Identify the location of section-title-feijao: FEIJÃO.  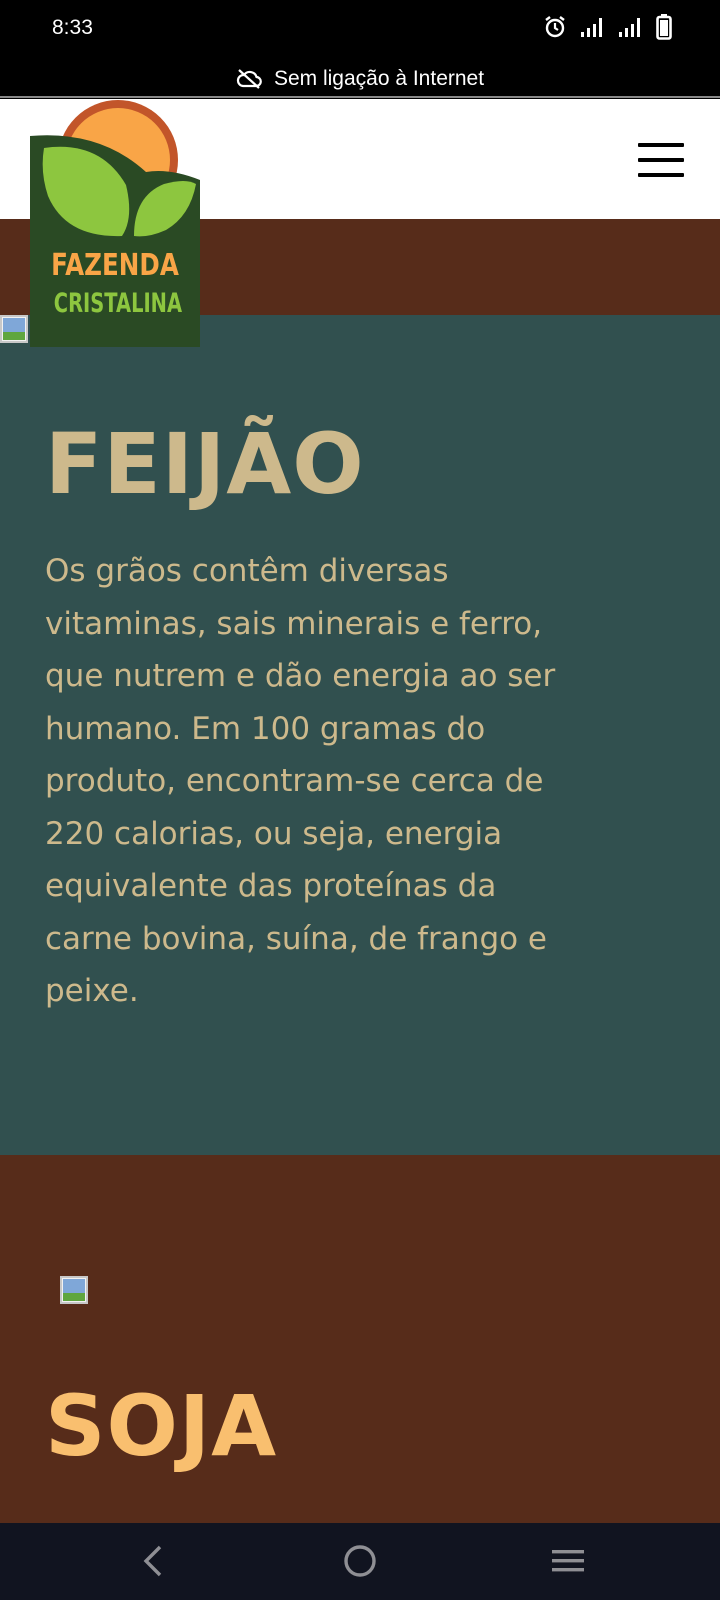
(205, 464).